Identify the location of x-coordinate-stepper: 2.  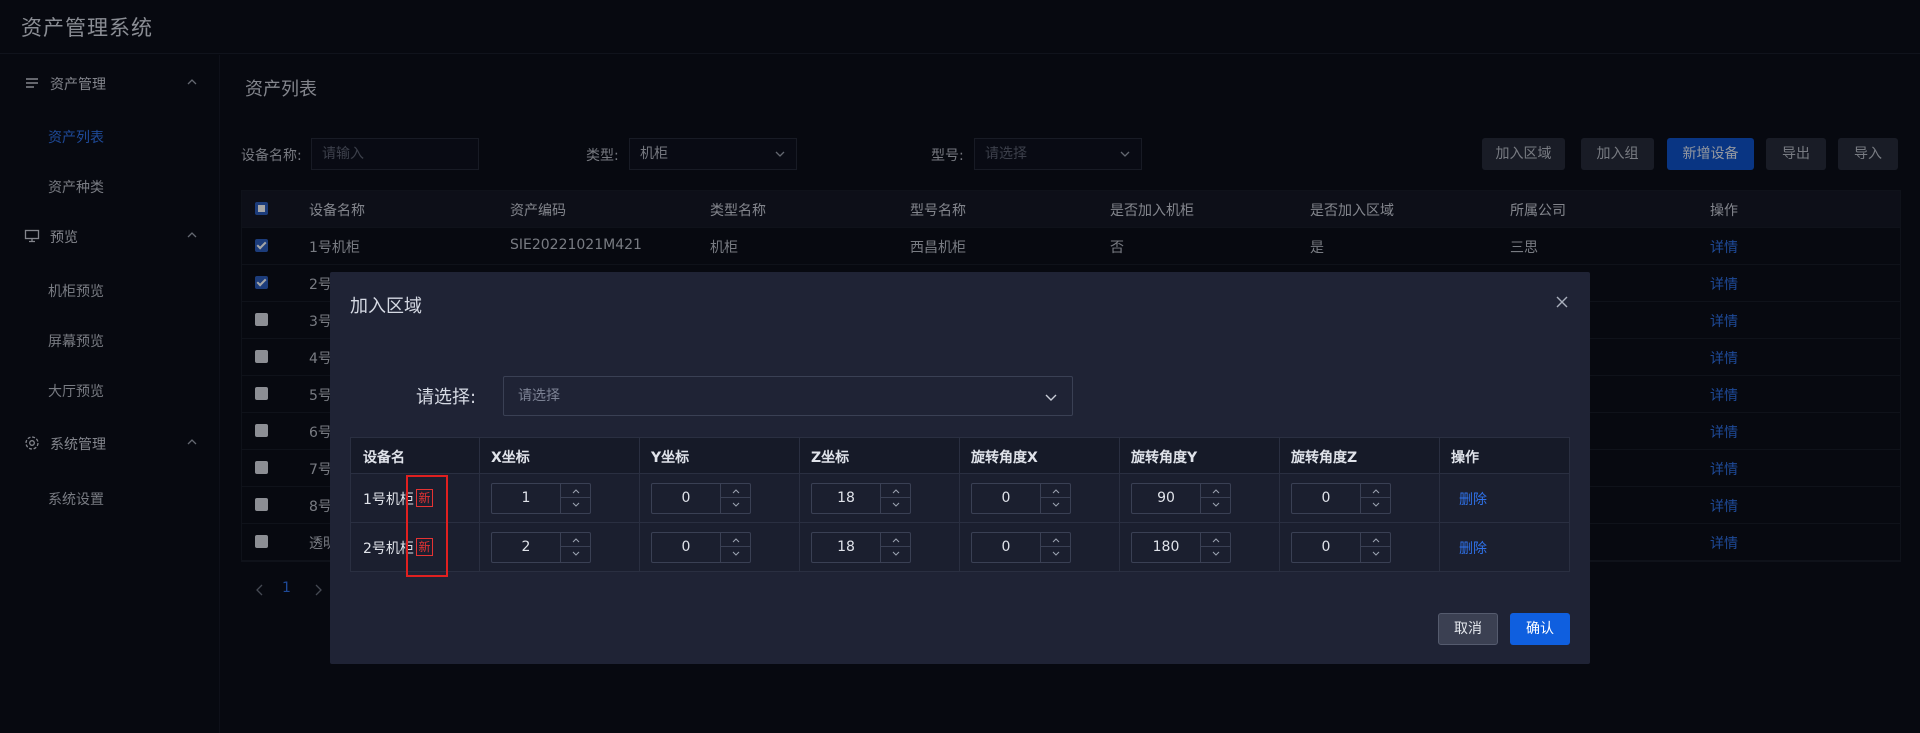
(541, 547).